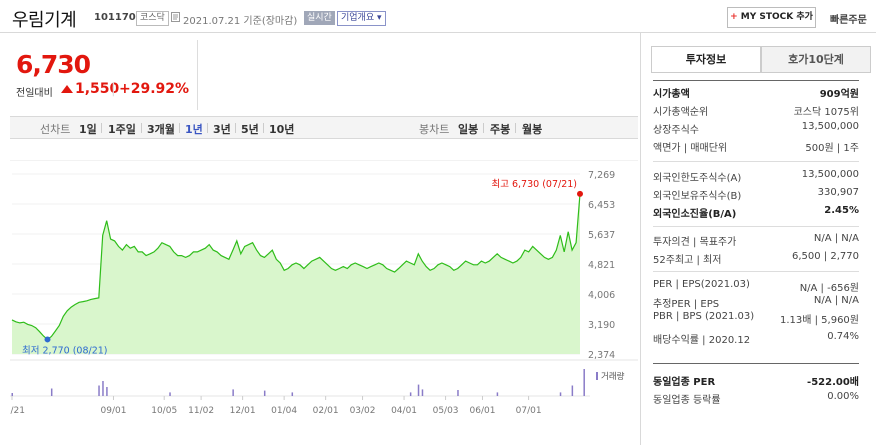  Describe the element at coordinates (756, 258) in the screenshot. I see `info-row: 52주최고 | 최저 6,500 | 2,770` at that location.